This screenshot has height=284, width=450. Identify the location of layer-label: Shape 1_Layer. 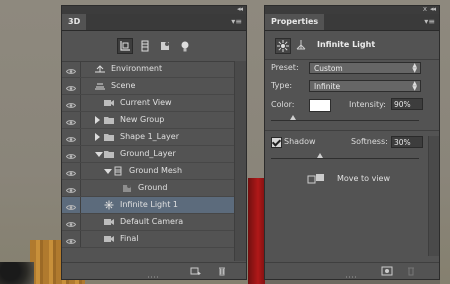
(149, 136).